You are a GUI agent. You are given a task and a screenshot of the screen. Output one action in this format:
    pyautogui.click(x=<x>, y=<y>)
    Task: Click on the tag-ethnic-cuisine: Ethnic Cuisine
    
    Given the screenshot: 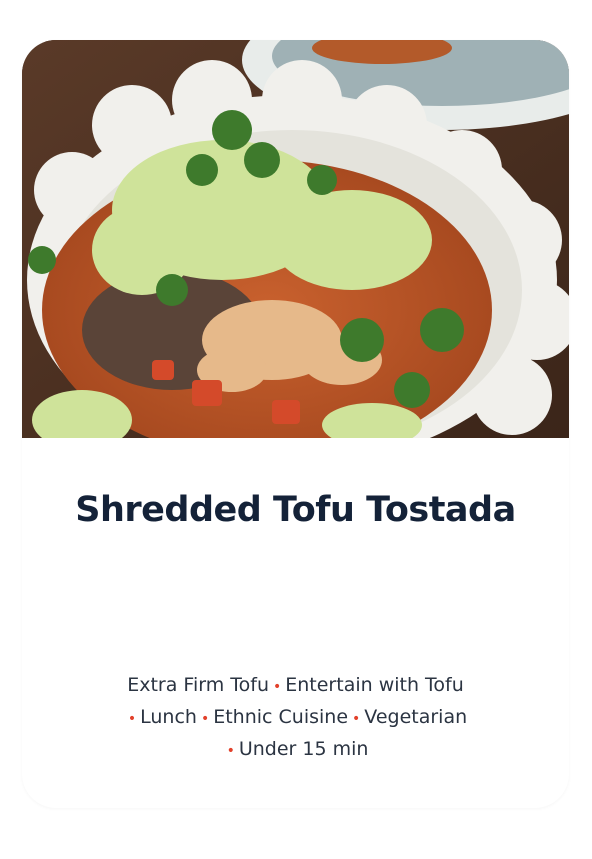 What is the action you would take?
    pyautogui.click(x=280, y=717)
    